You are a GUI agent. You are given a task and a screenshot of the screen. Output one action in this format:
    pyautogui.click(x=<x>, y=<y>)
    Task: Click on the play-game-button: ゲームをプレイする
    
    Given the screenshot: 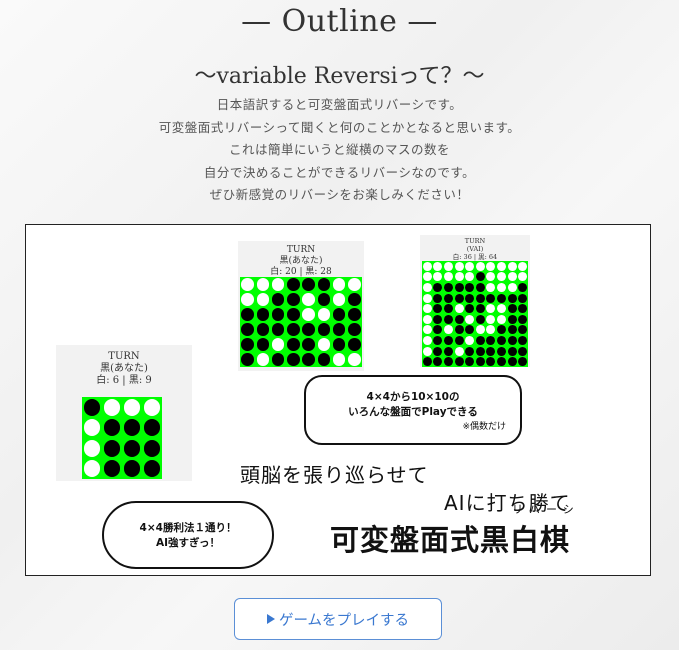 What is the action you would take?
    pyautogui.click(x=338, y=619)
    